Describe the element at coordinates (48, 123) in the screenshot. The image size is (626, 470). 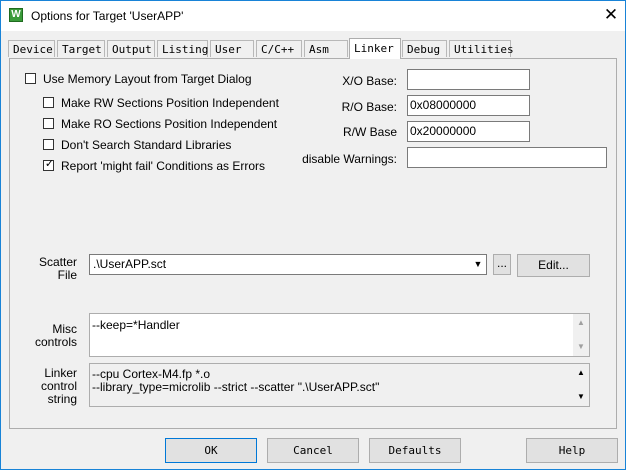
I see `ro-position-independent-checkbox` at that location.